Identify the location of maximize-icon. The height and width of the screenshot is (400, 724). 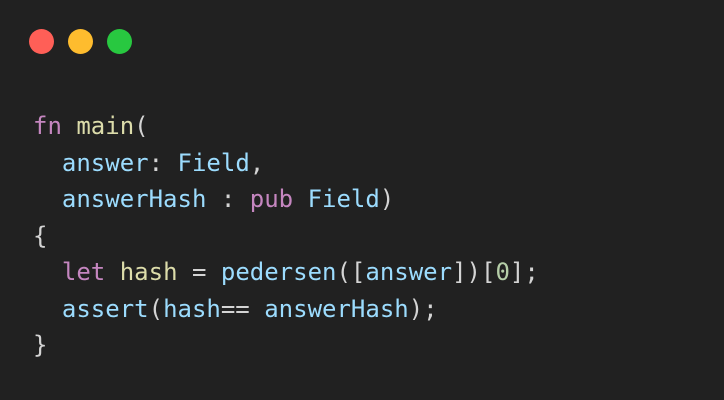
(119, 41).